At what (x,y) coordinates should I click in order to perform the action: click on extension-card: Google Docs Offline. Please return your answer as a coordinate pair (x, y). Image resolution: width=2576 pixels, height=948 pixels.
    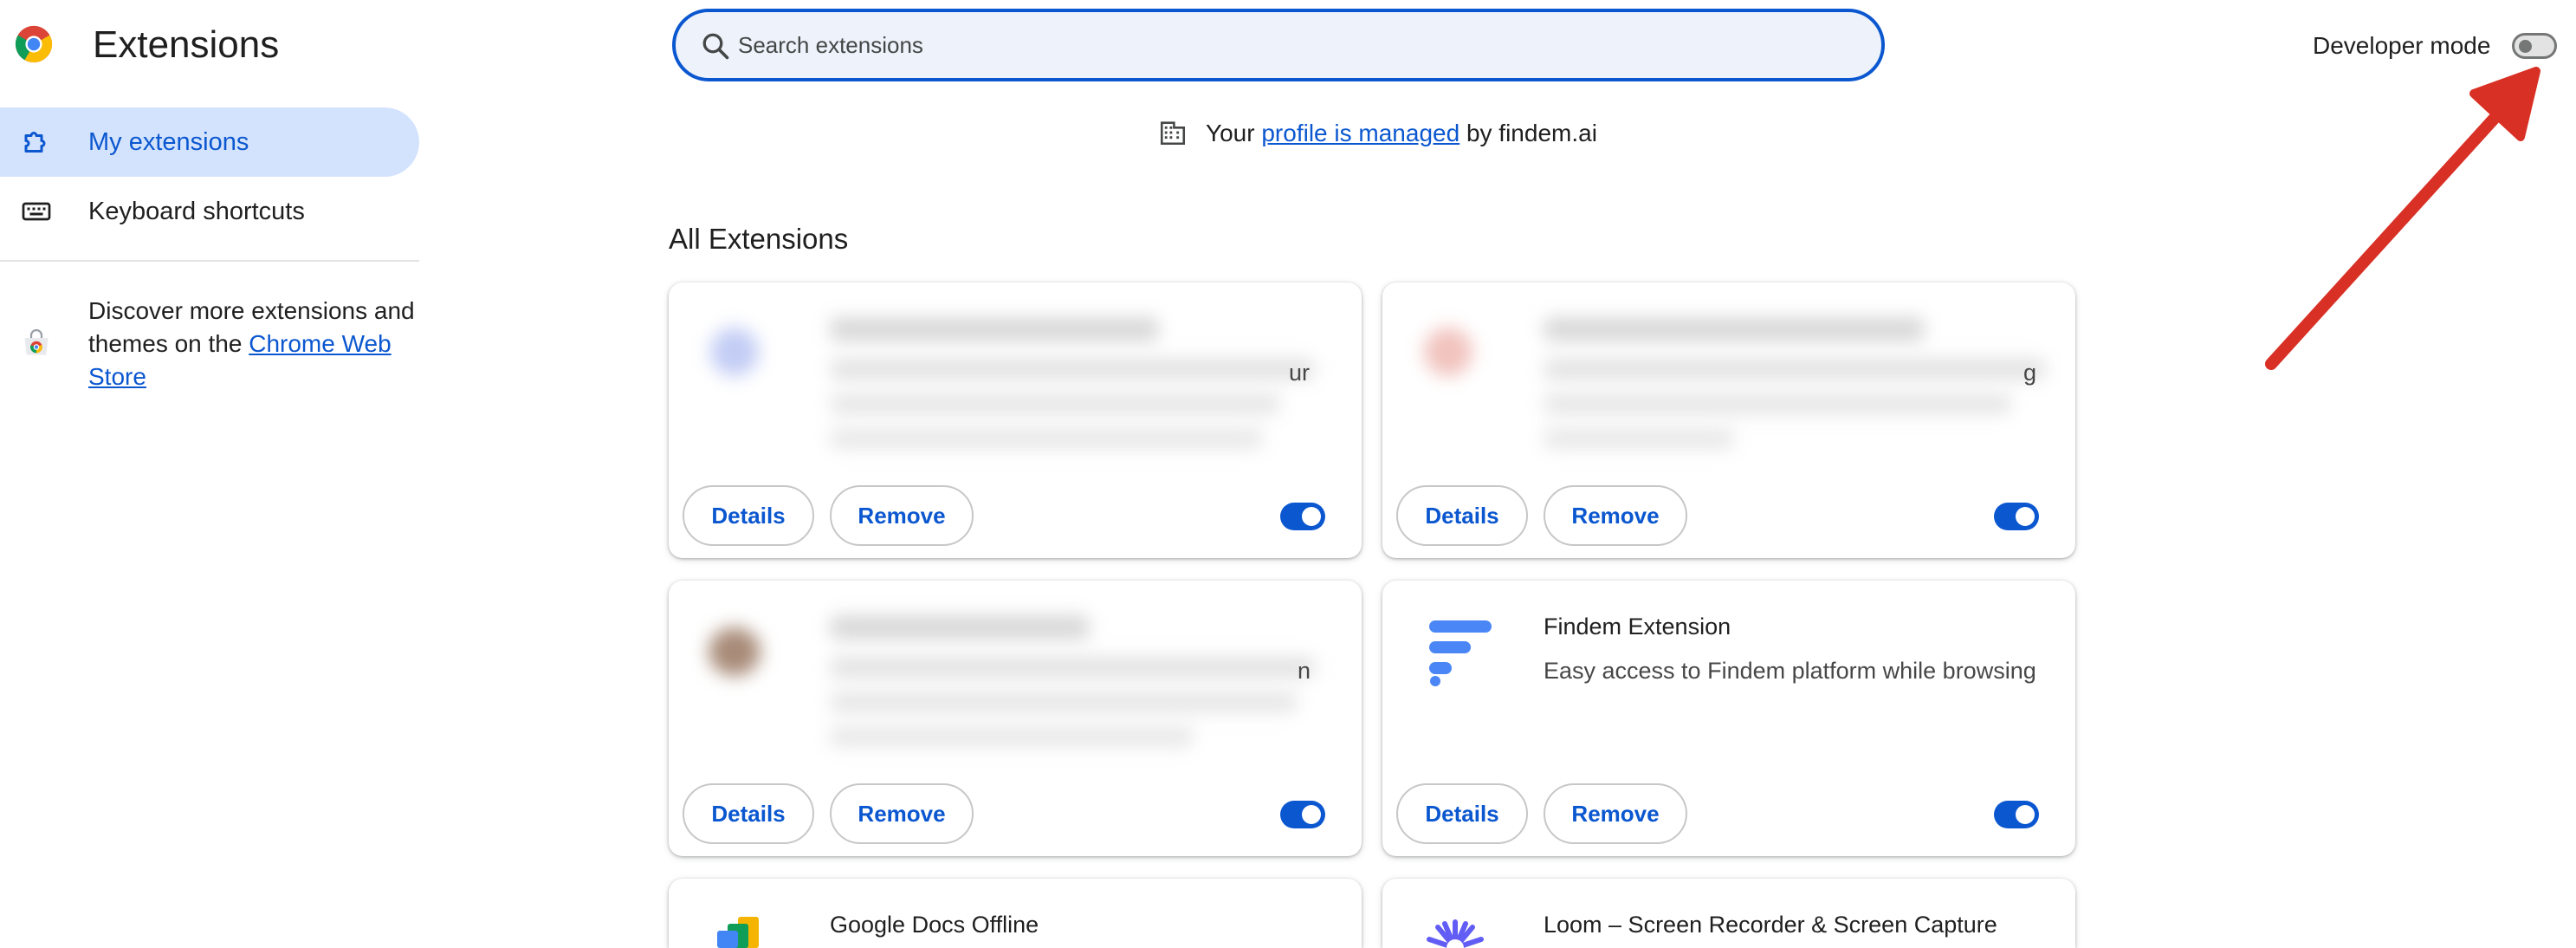
    Looking at the image, I should click on (1015, 914).